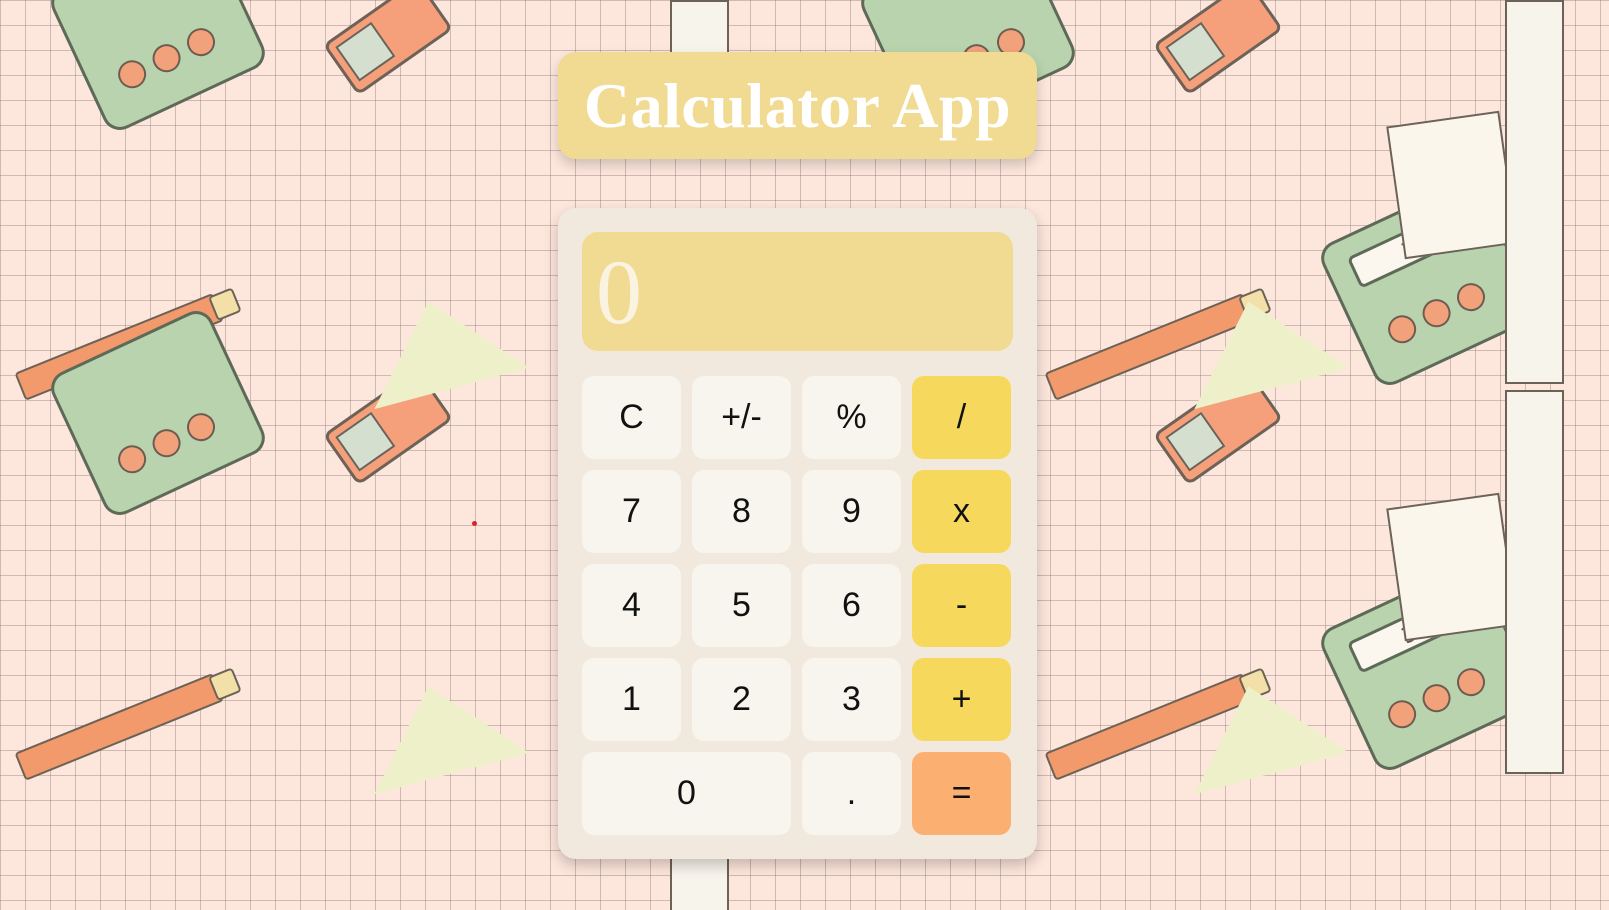 The image size is (1609, 910). I want to click on digit-3-button: 3, so click(851, 699).